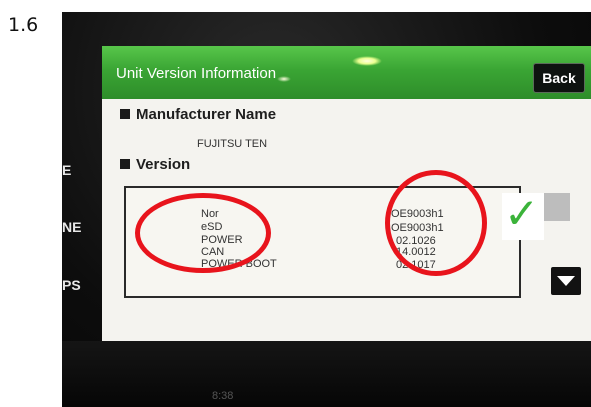  What do you see at coordinates (203, 233) in the screenshot?
I see `annotation-circle-labels` at bounding box center [203, 233].